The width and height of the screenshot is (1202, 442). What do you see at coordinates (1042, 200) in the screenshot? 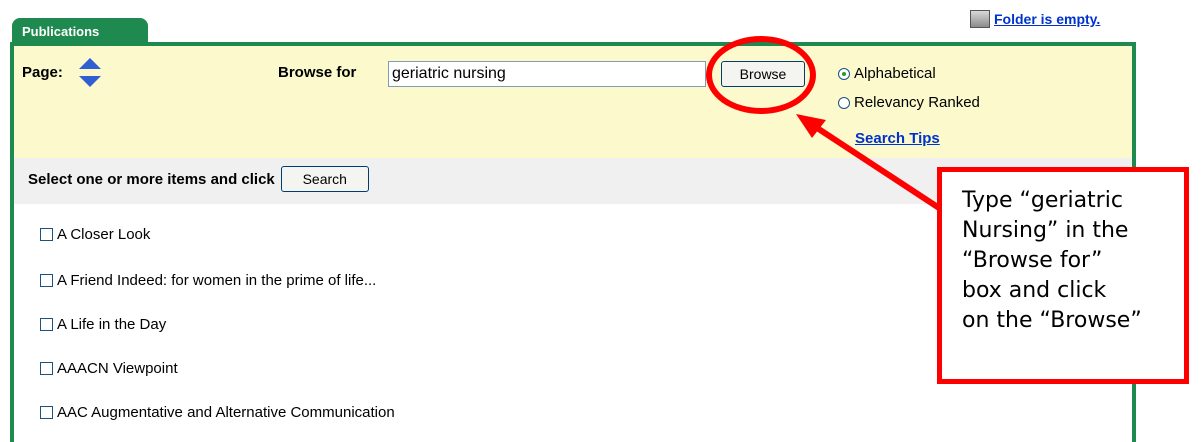
I see `callout-line: Type “geriatric` at bounding box center [1042, 200].